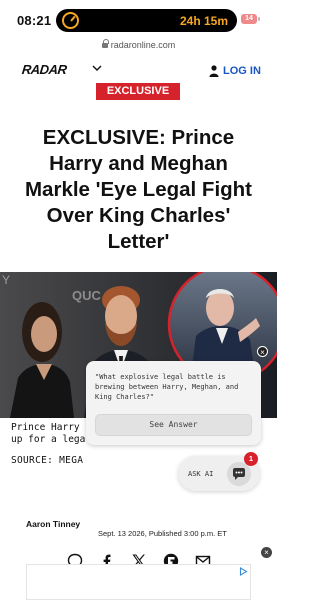 The height and width of the screenshot is (600, 320). Describe the element at coordinates (143, 45) in the screenshot. I see `url-text: radaronline.com` at that location.